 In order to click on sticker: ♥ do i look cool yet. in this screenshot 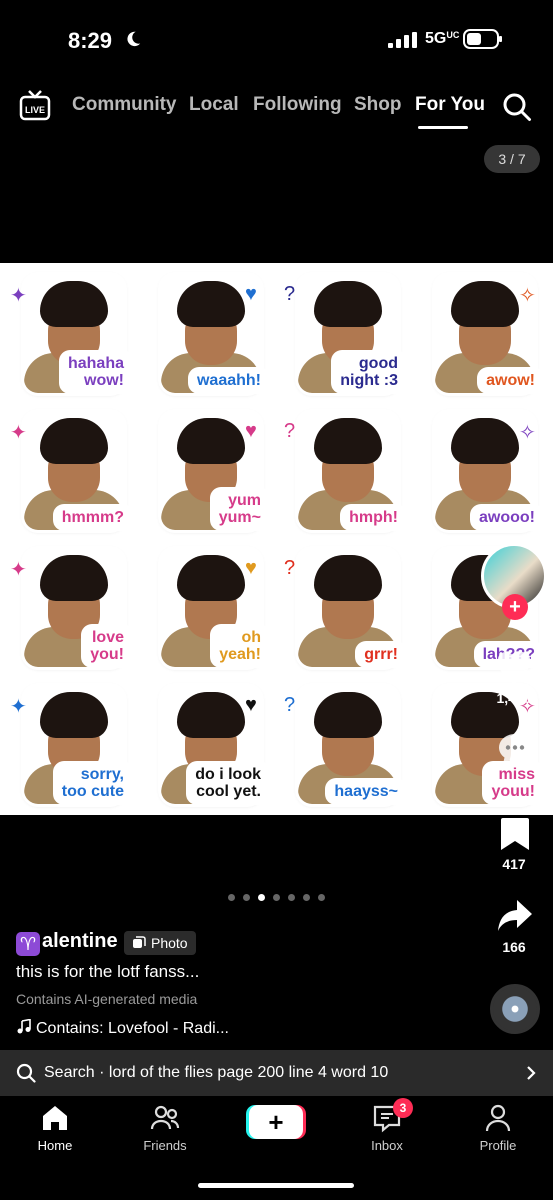, I will do `click(209, 745)`.